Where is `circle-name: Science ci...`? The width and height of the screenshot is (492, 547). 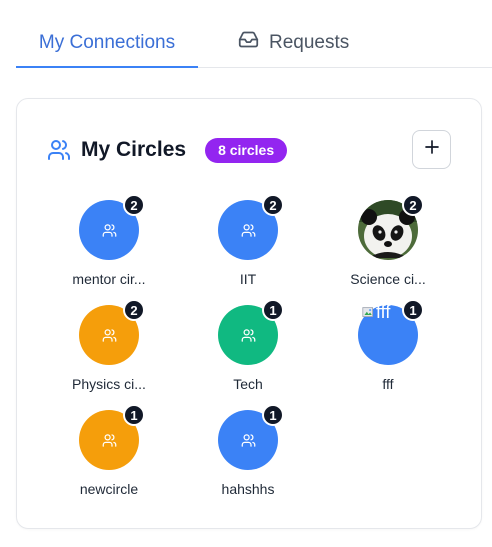
circle-name: Science ci... is located at coordinates (388, 279).